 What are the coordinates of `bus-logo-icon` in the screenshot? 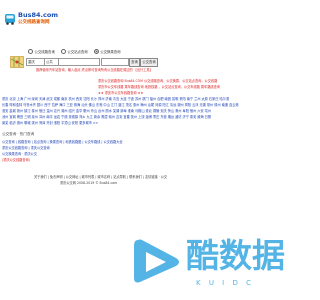 It's located at (10, 19).